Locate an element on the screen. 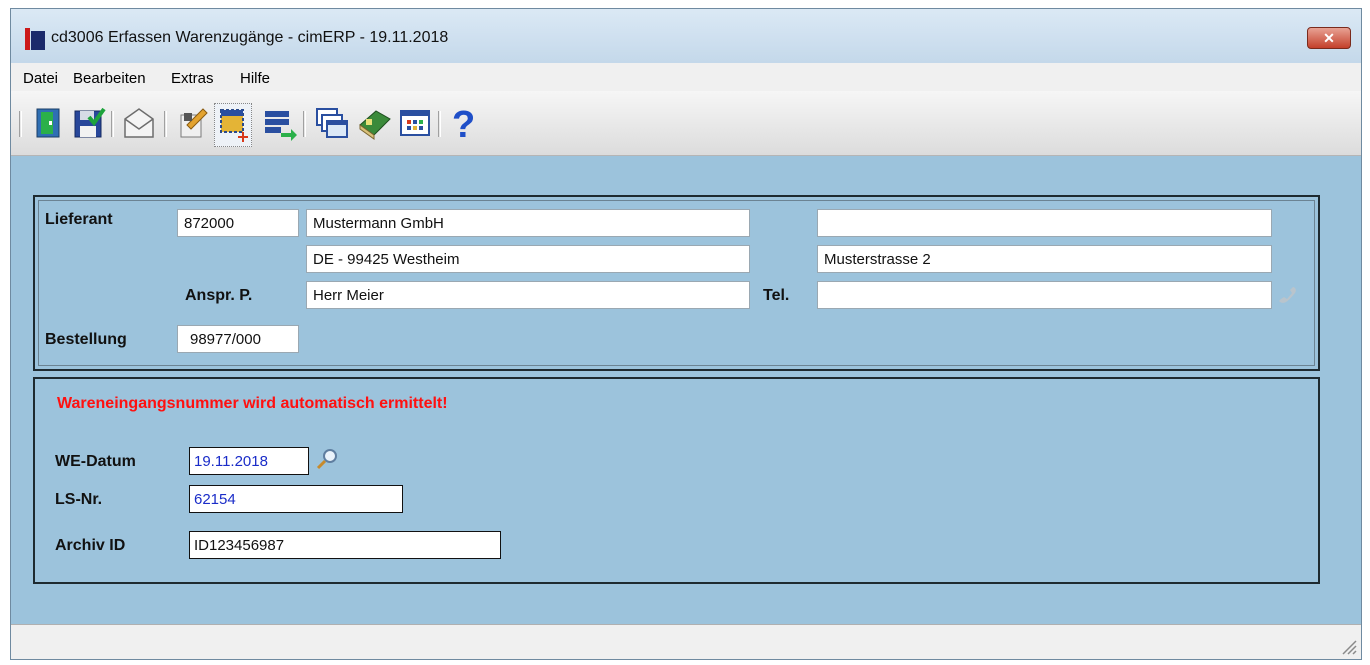 Image resolution: width=1370 pixels, height=665 pixels. order-label: Bestellung is located at coordinates (86, 339).